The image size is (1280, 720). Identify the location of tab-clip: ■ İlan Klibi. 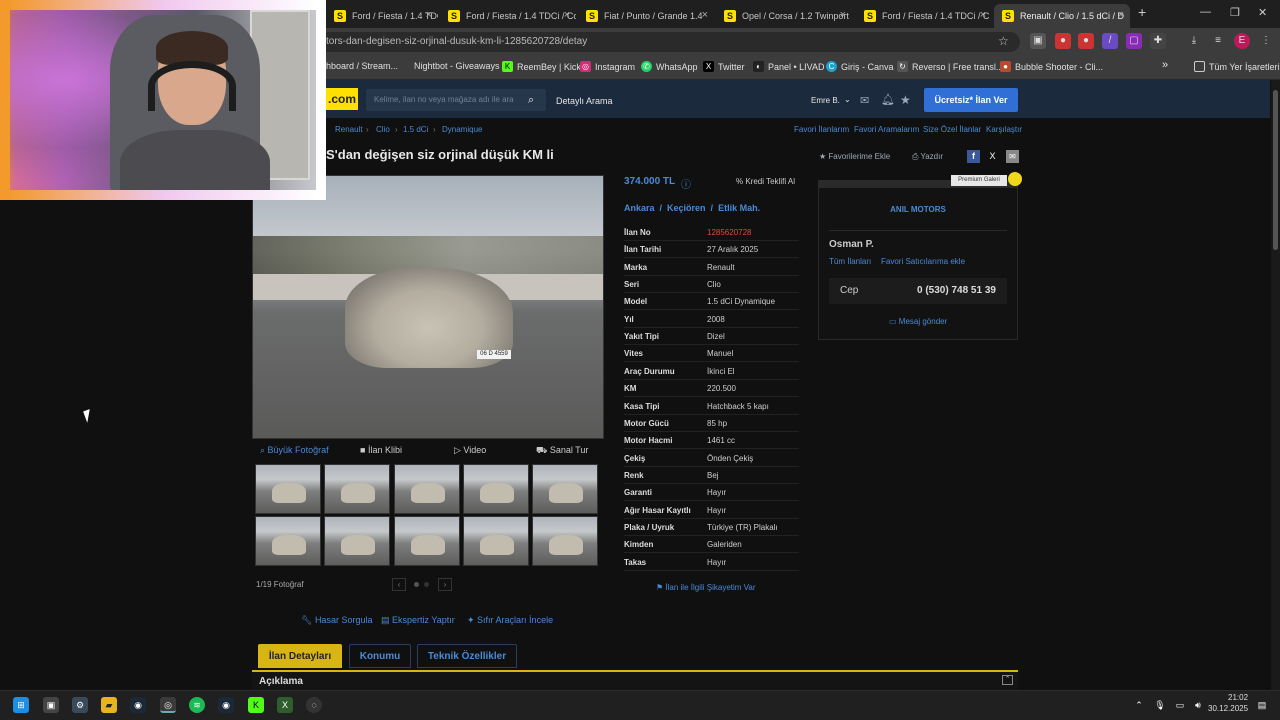
(381, 450).